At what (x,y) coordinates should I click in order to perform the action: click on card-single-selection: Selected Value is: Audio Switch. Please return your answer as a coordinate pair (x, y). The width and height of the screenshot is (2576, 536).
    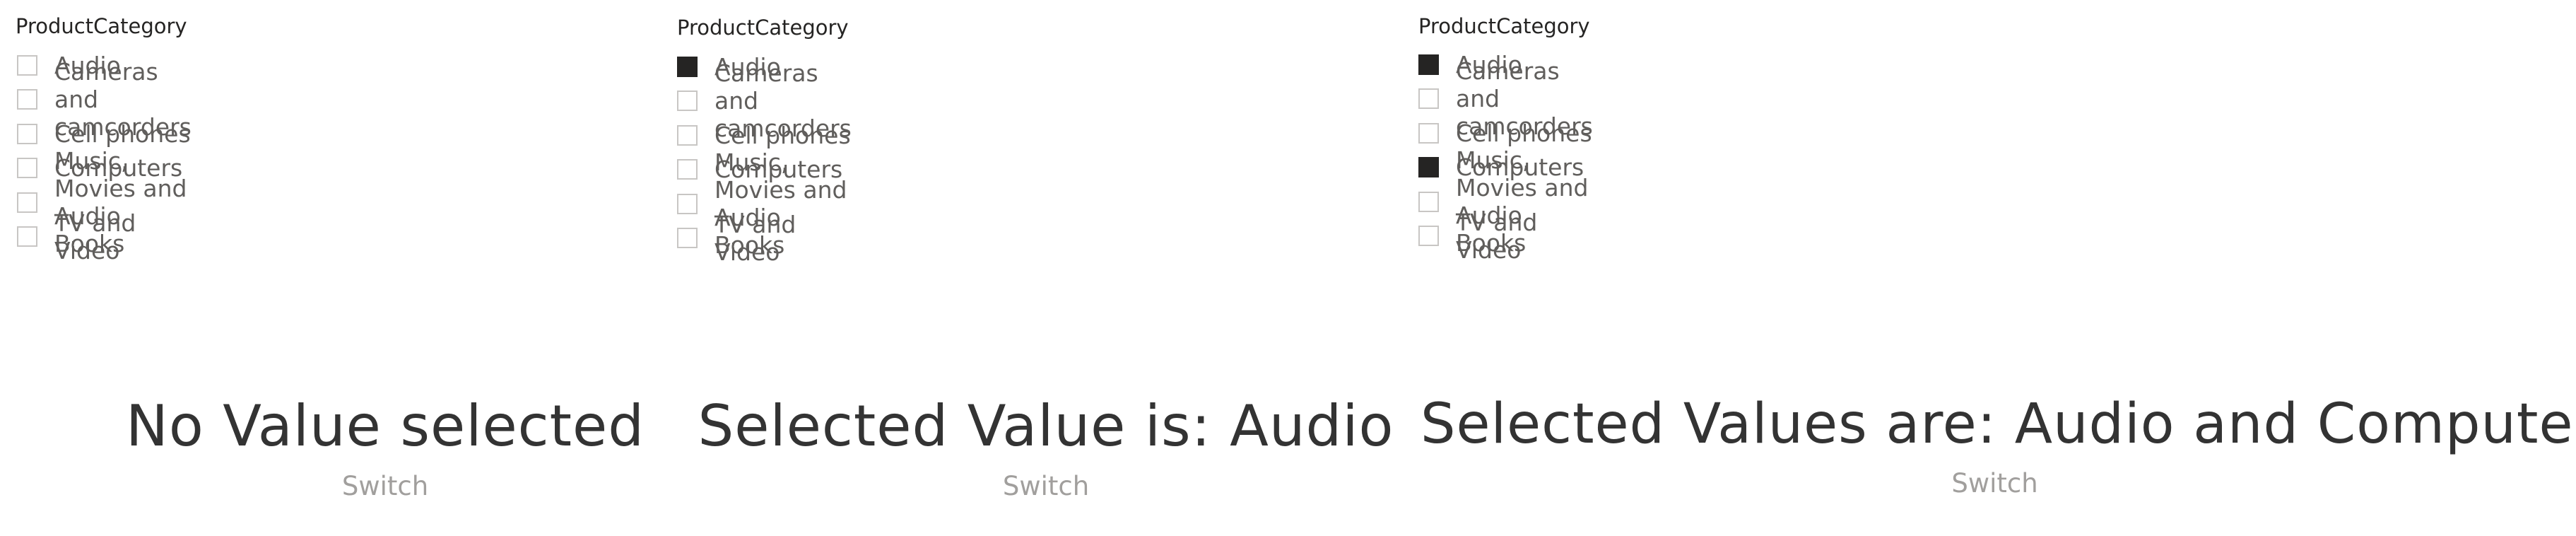
    Looking at the image, I should click on (1046, 447).